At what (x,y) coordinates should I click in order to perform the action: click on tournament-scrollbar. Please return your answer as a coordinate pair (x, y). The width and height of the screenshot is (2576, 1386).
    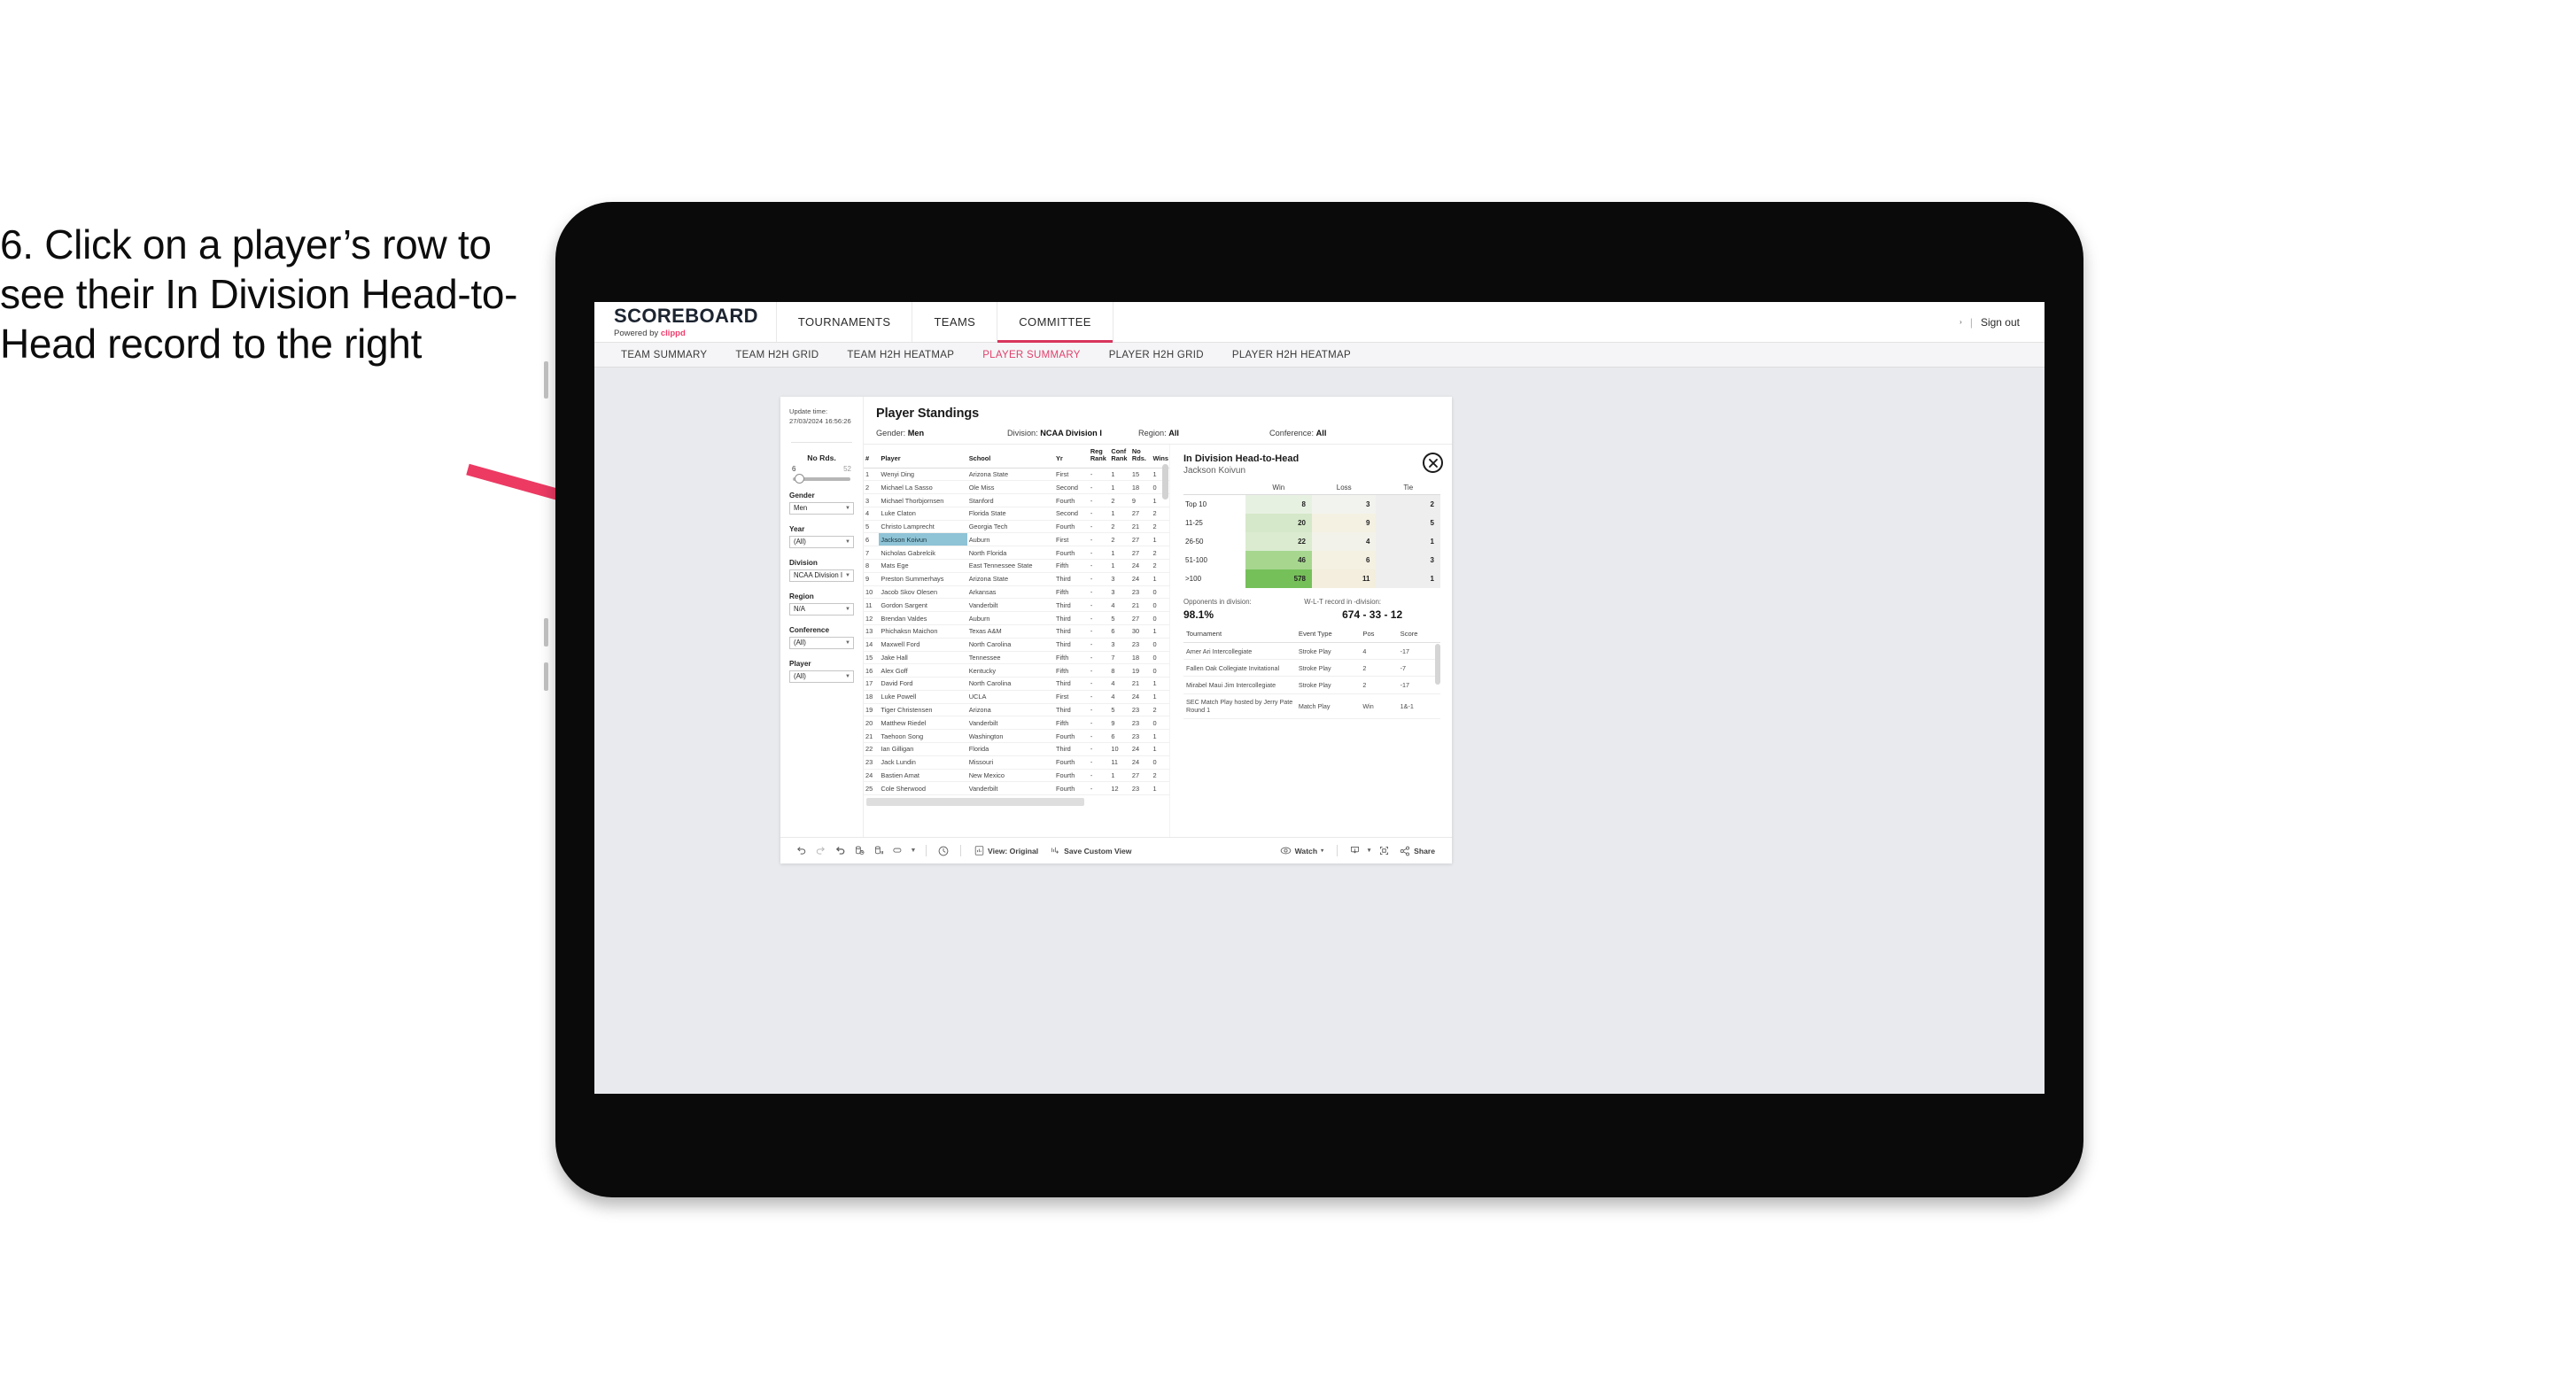
    Looking at the image, I should click on (1437, 665).